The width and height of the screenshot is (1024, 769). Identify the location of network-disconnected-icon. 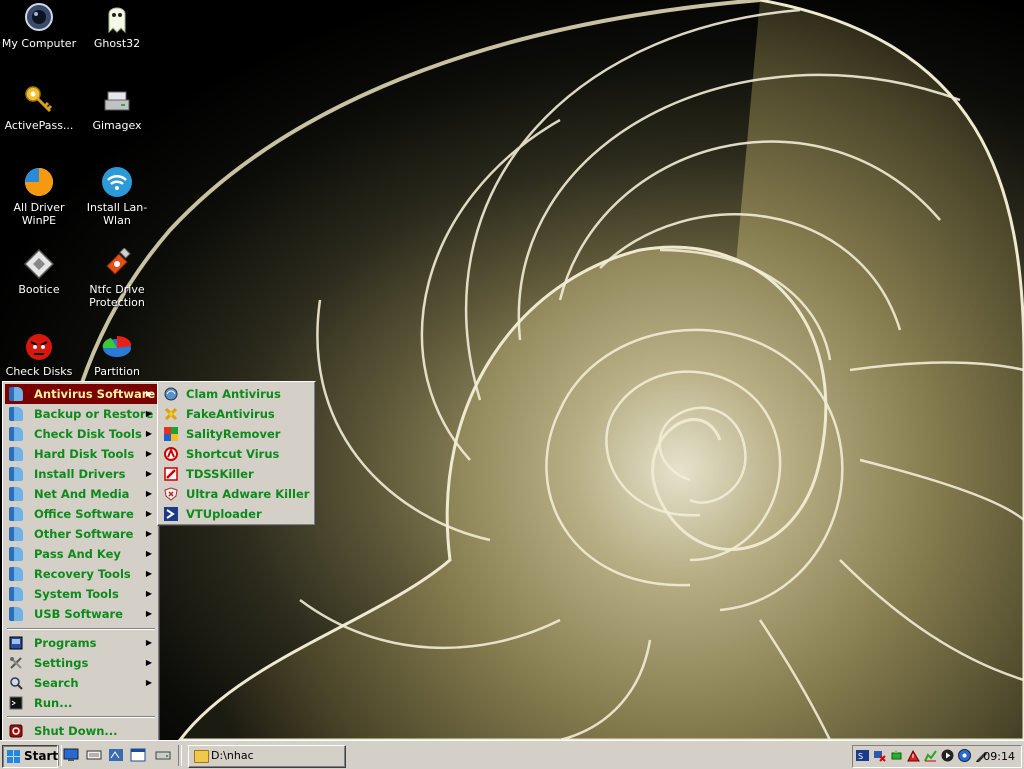
(879, 755).